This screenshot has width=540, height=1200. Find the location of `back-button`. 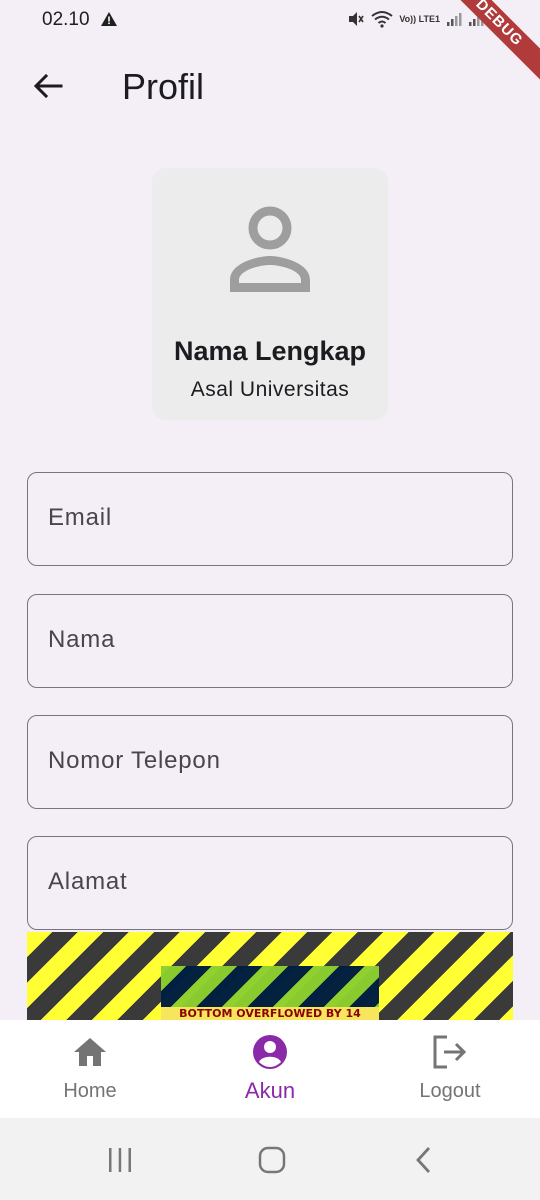

back-button is located at coordinates (48, 86).